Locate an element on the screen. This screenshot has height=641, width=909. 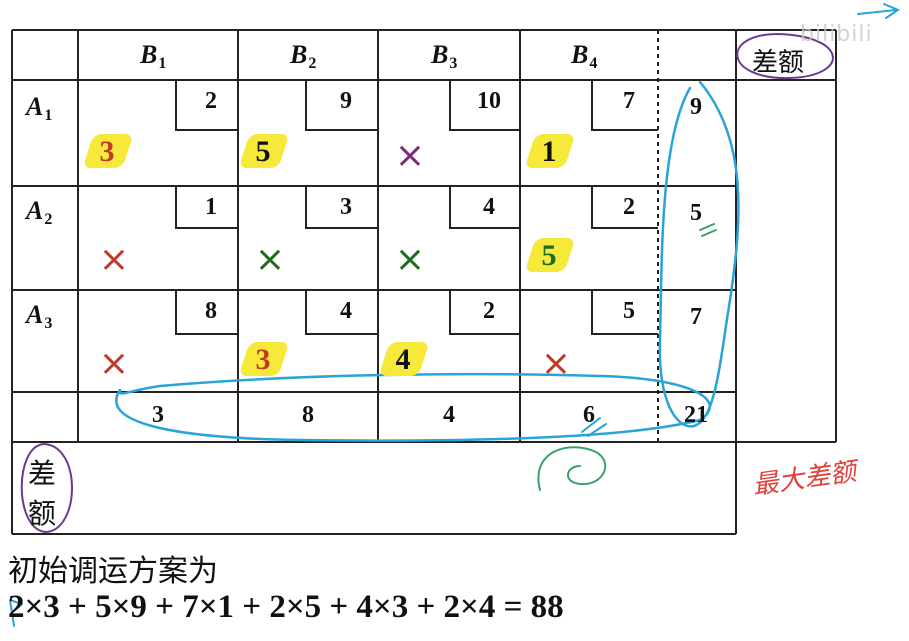
pen-loop-demand-row is located at coordinates (413, 407).